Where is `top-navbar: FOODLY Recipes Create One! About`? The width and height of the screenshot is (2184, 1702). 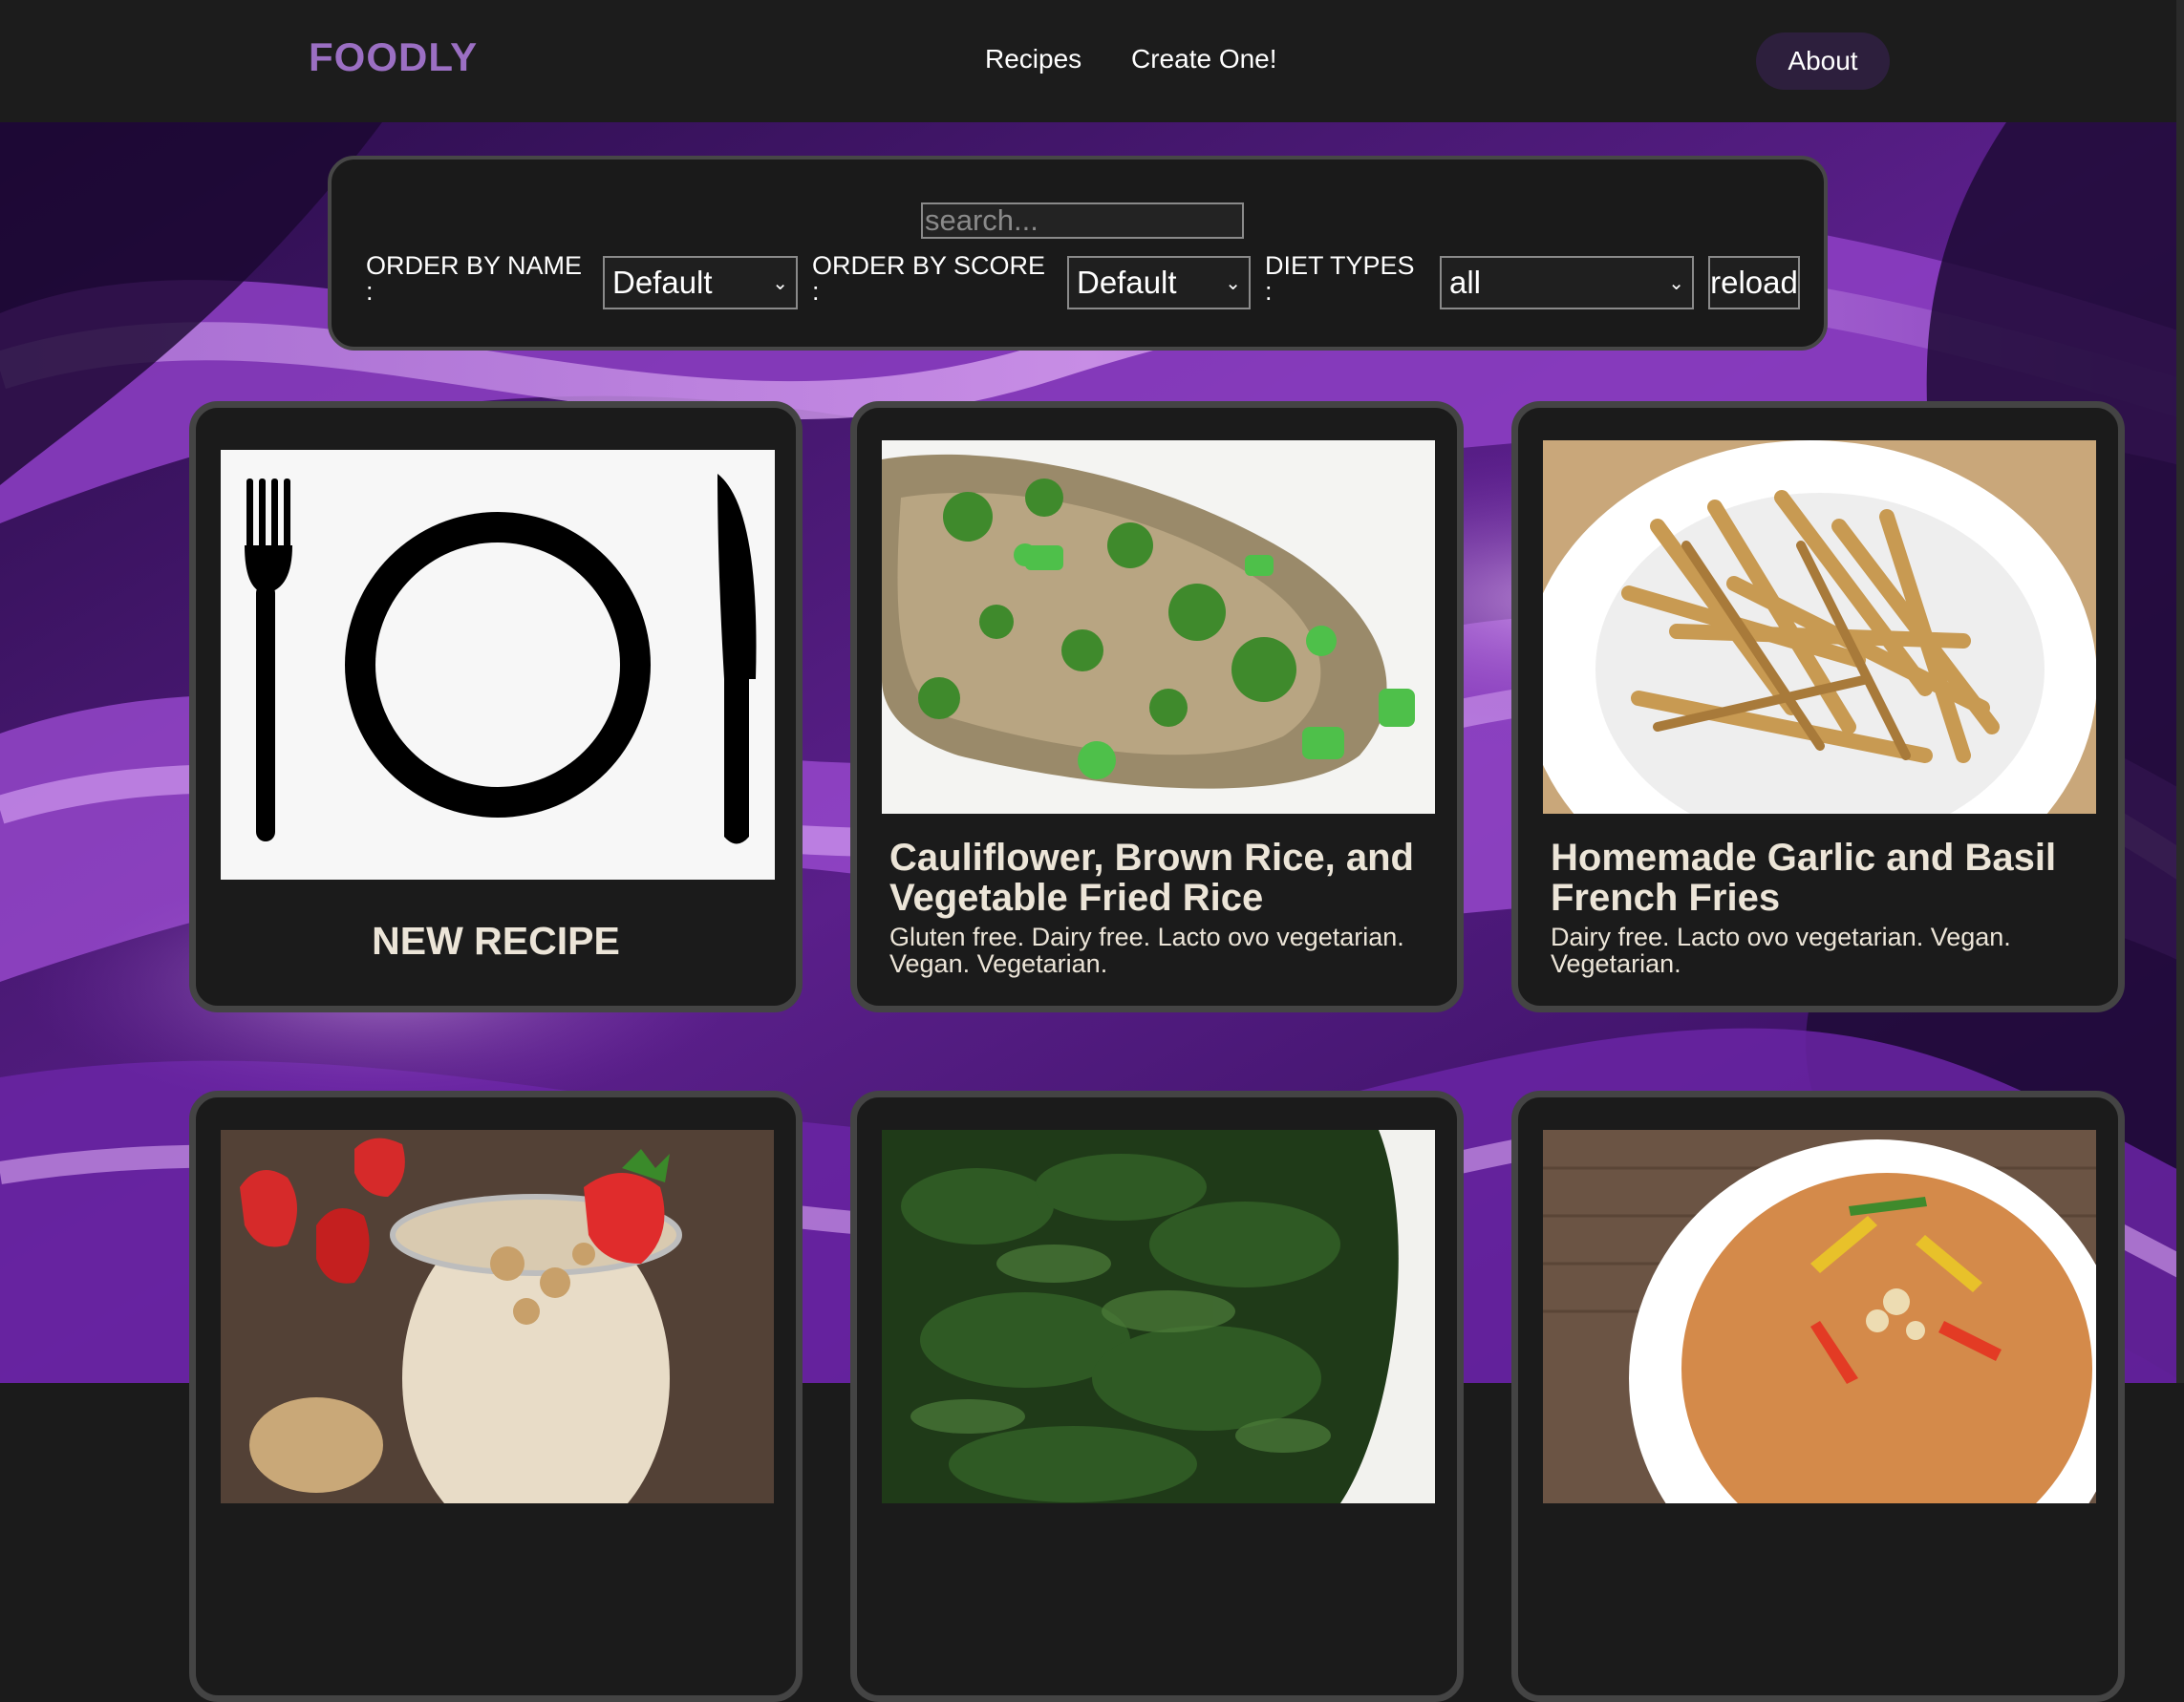 top-navbar: FOODLY Recipes Create One! About is located at coordinates (1092, 61).